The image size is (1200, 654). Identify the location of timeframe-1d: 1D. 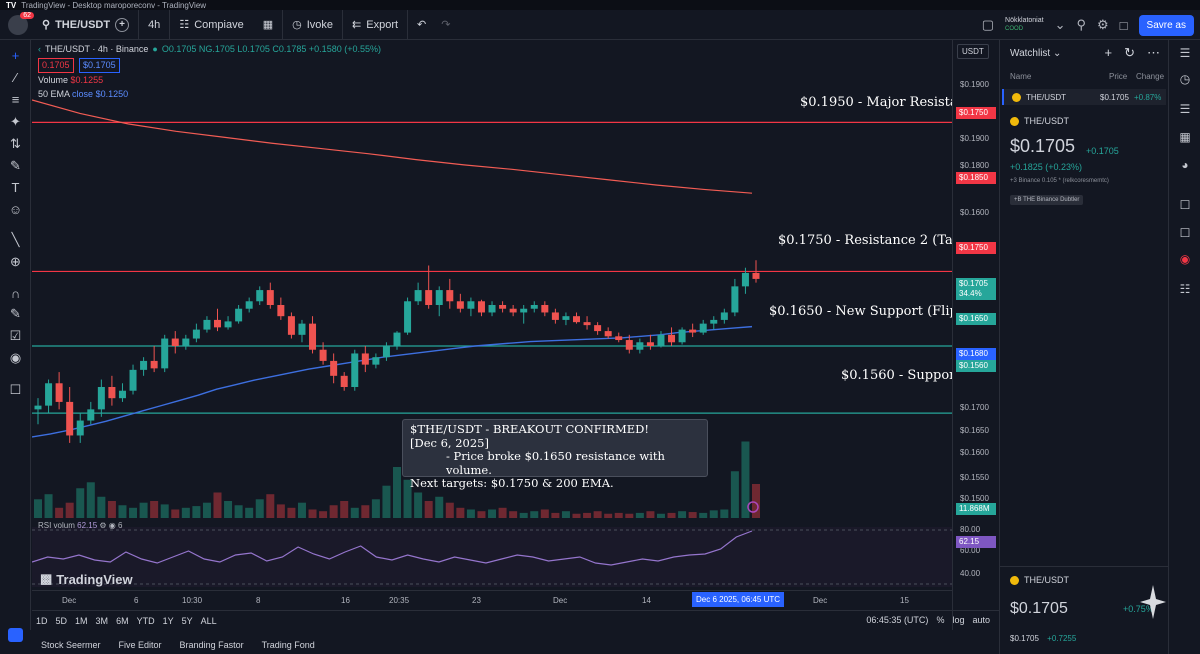
(42, 621).